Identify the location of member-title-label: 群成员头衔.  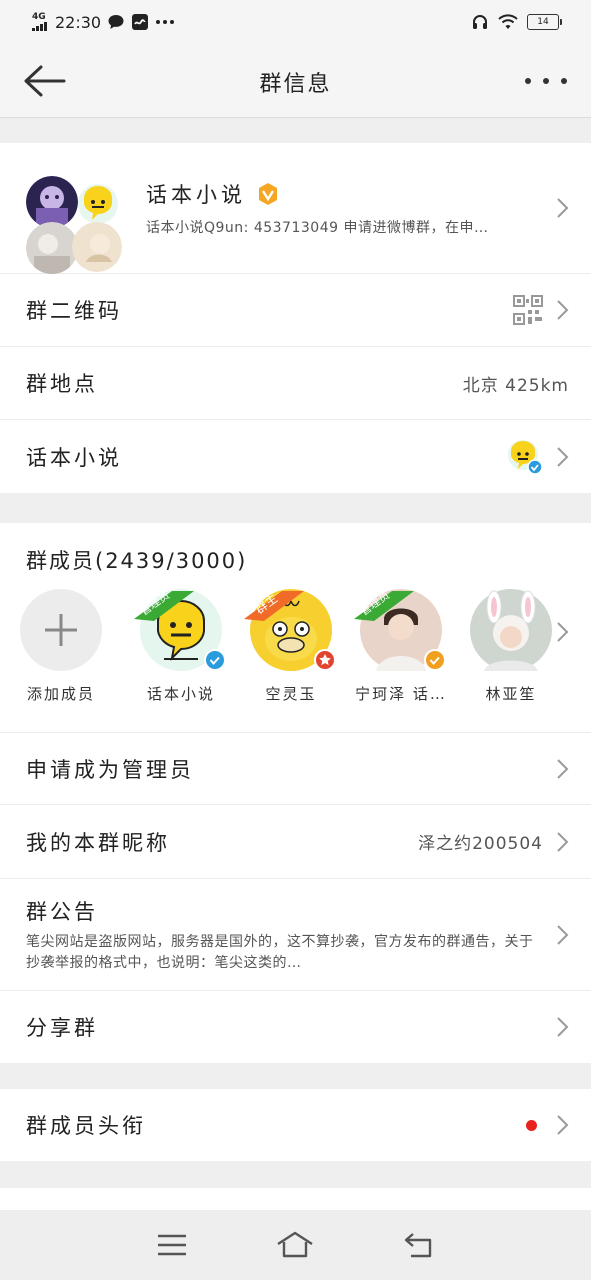
(86, 1126).